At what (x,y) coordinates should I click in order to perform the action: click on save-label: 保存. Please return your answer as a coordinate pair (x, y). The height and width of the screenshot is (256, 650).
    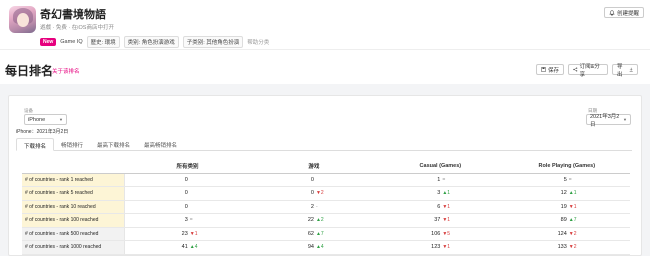
    Looking at the image, I should click on (554, 70).